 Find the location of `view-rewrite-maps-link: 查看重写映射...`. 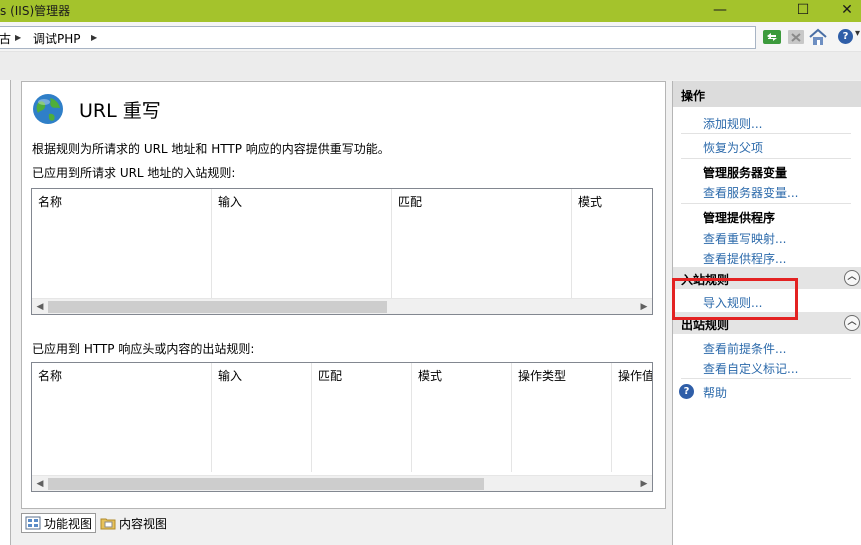

view-rewrite-maps-link: 查看重写映射... is located at coordinates (744, 238).